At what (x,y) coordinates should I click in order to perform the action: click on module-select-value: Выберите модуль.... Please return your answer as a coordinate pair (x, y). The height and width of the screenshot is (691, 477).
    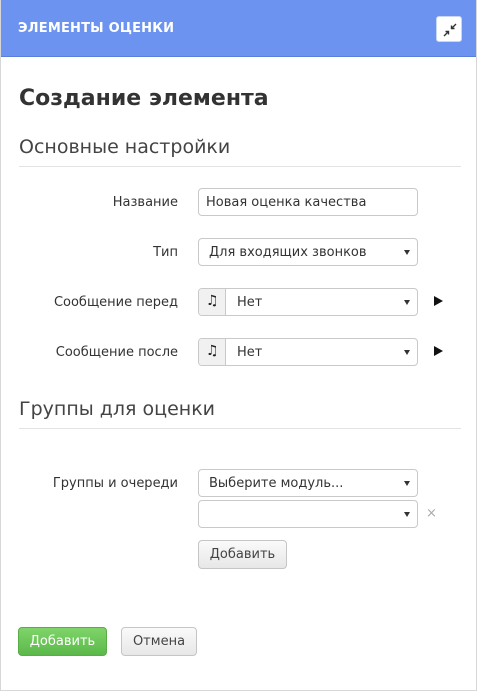
    Looking at the image, I should click on (276, 483).